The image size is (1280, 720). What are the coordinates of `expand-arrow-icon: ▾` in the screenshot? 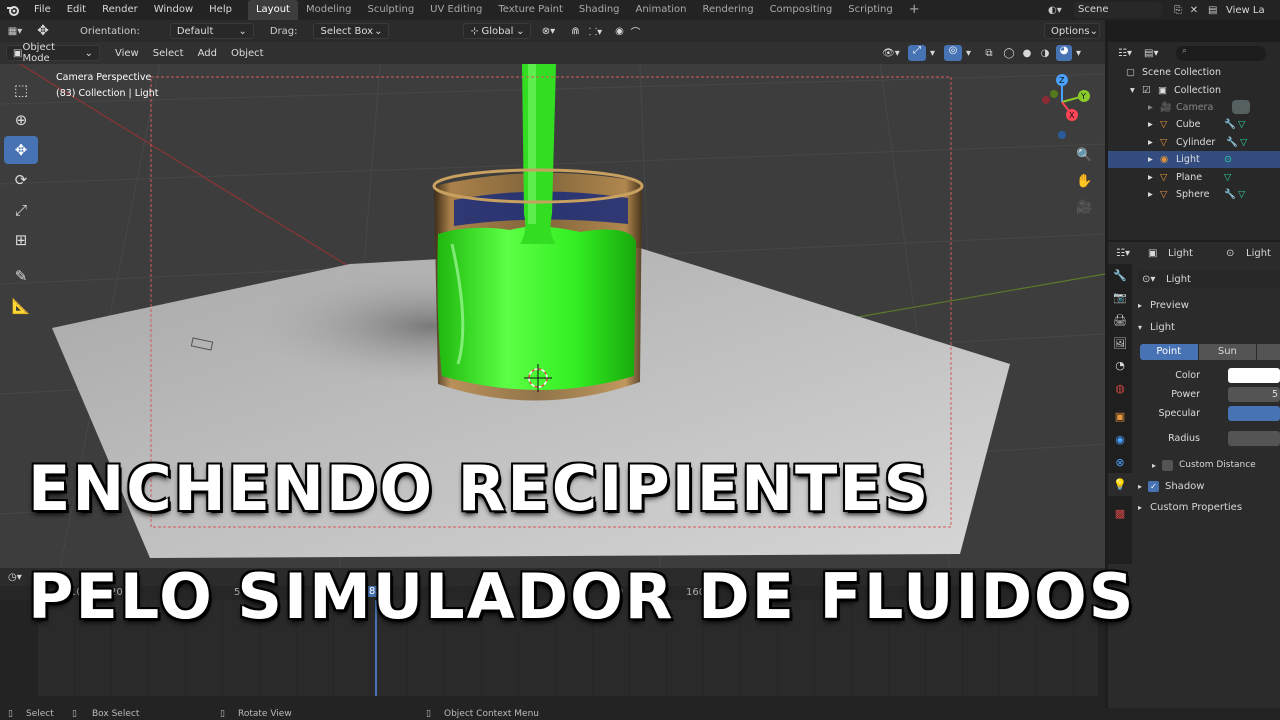 It's located at (1136, 90).